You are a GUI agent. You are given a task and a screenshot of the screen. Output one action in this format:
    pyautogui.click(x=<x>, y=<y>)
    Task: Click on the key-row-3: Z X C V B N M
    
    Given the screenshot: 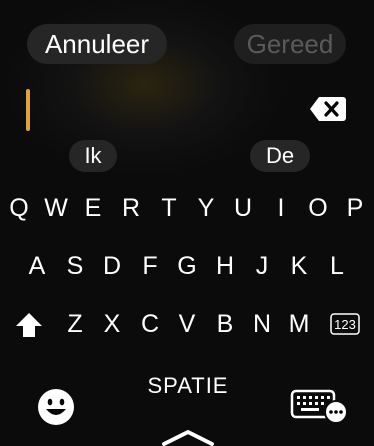 What is the action you would take?
    pyautogui.click(x=187, y=324)
    